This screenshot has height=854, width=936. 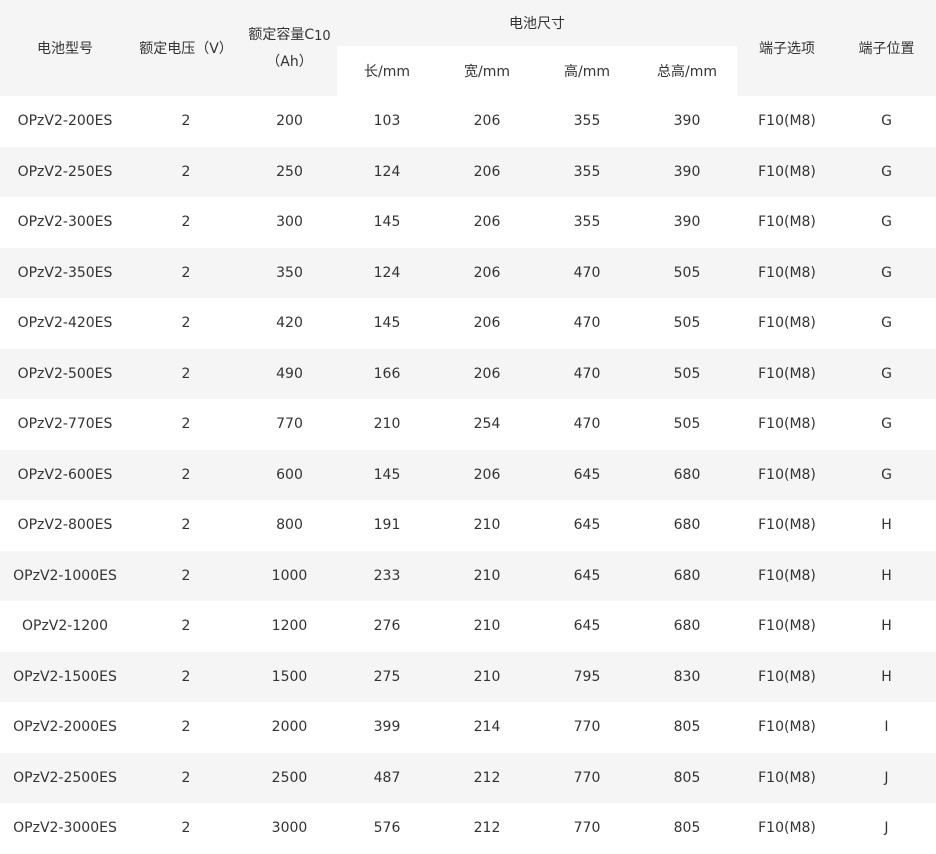 I want to click on height-cell: 795, so click(x=587, y=676).